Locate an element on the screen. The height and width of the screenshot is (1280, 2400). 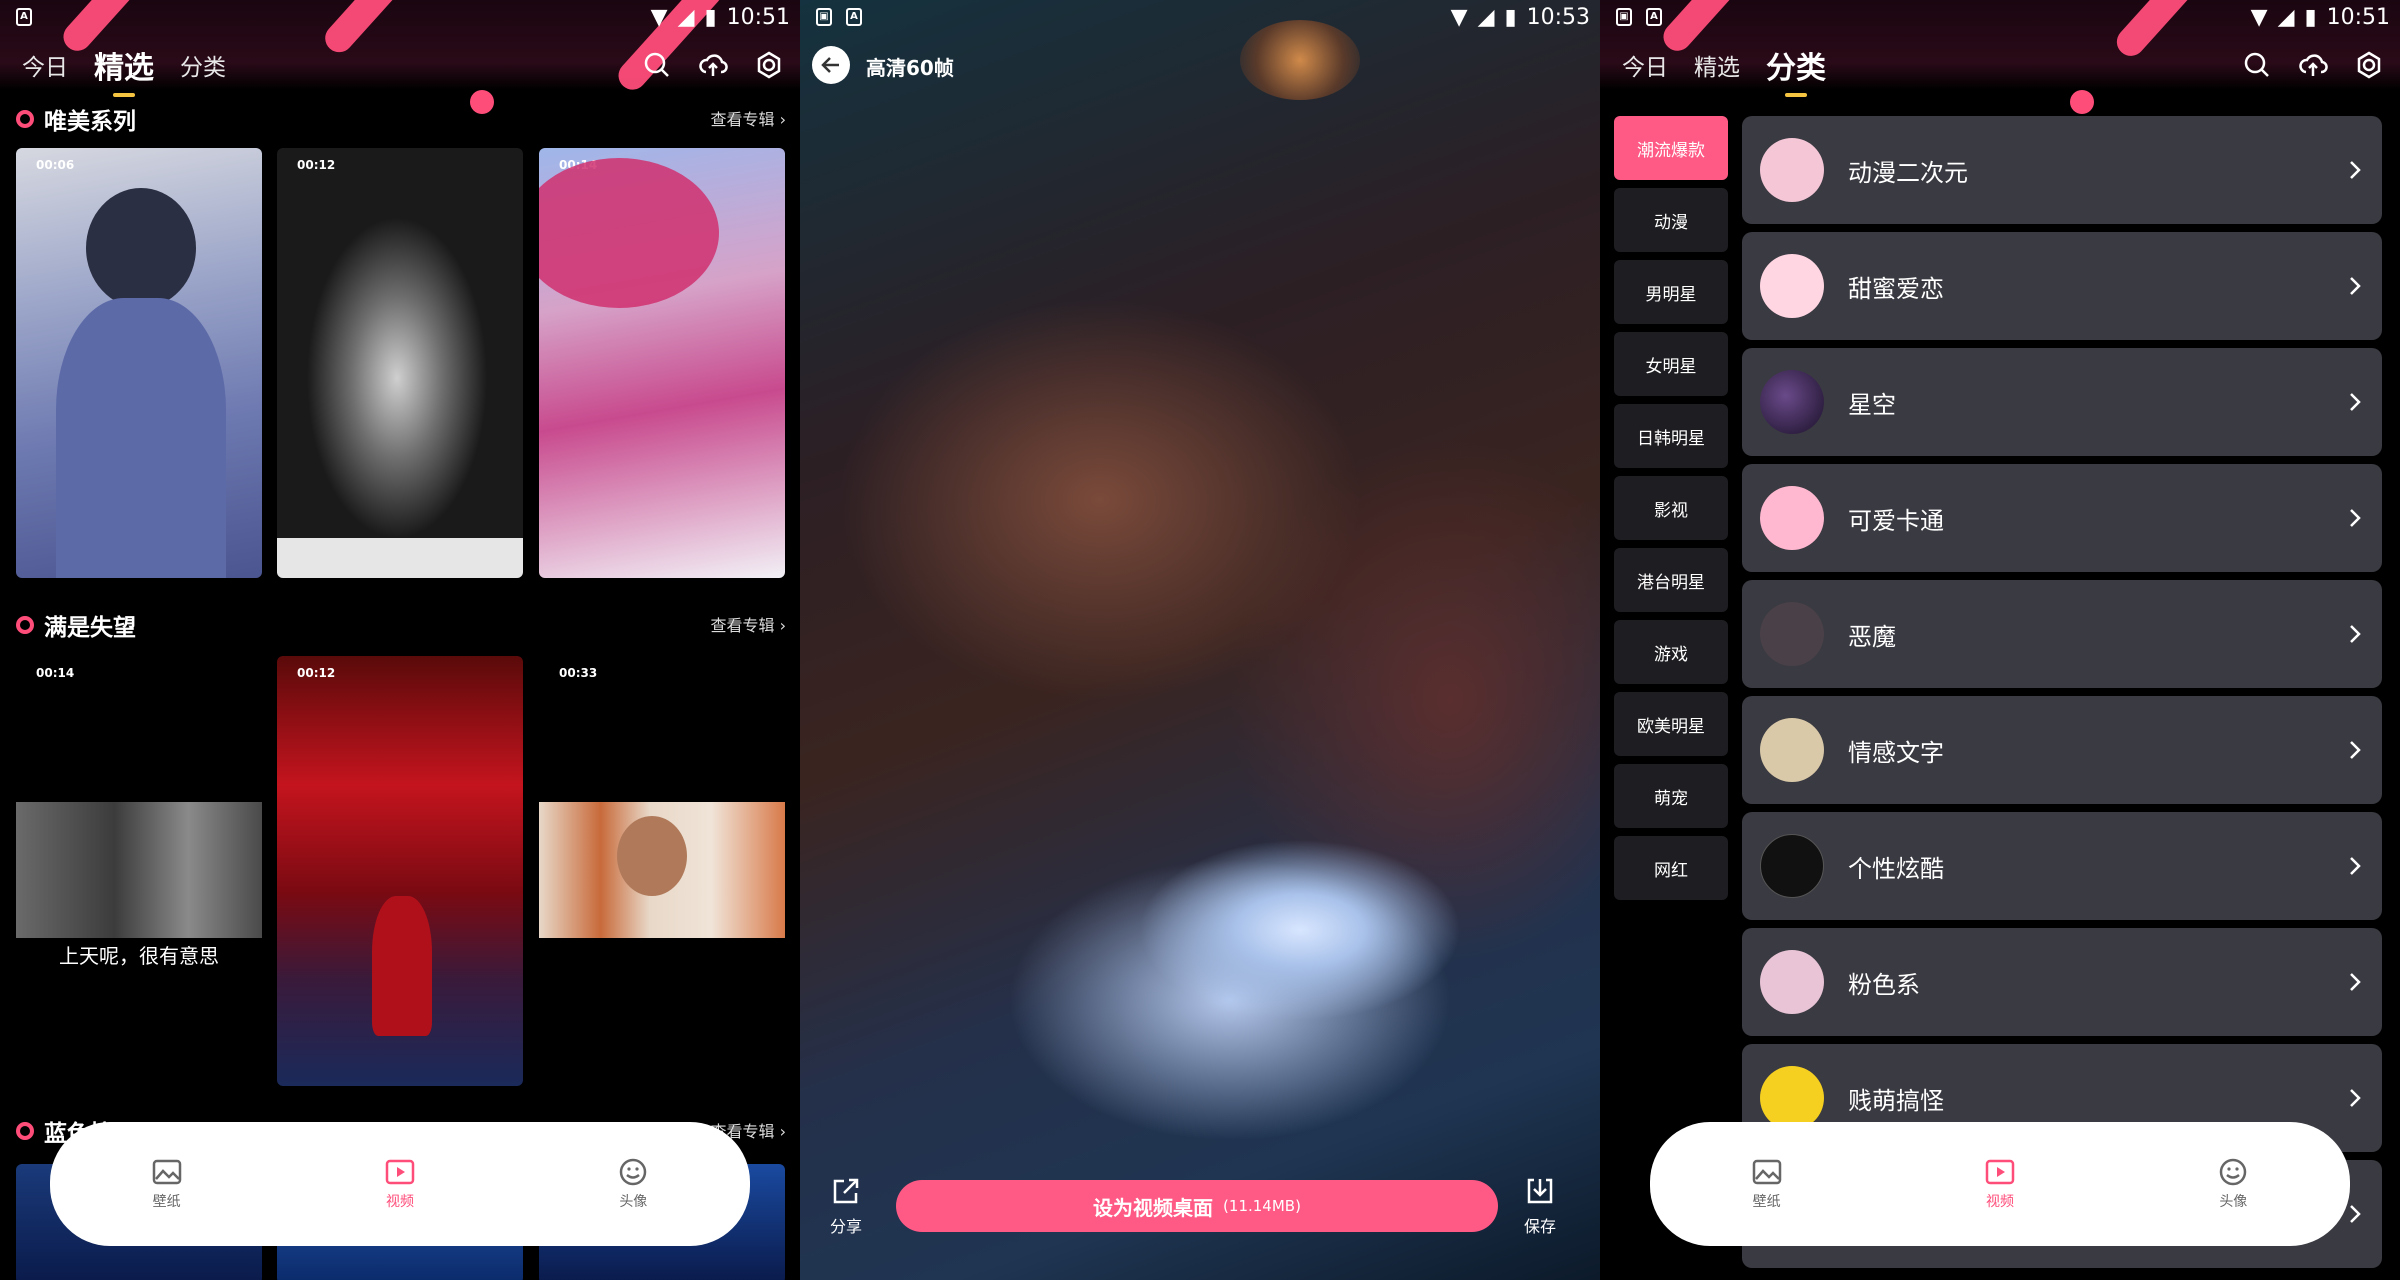
share-label: 分享 is located at coordinates (846, 1226).